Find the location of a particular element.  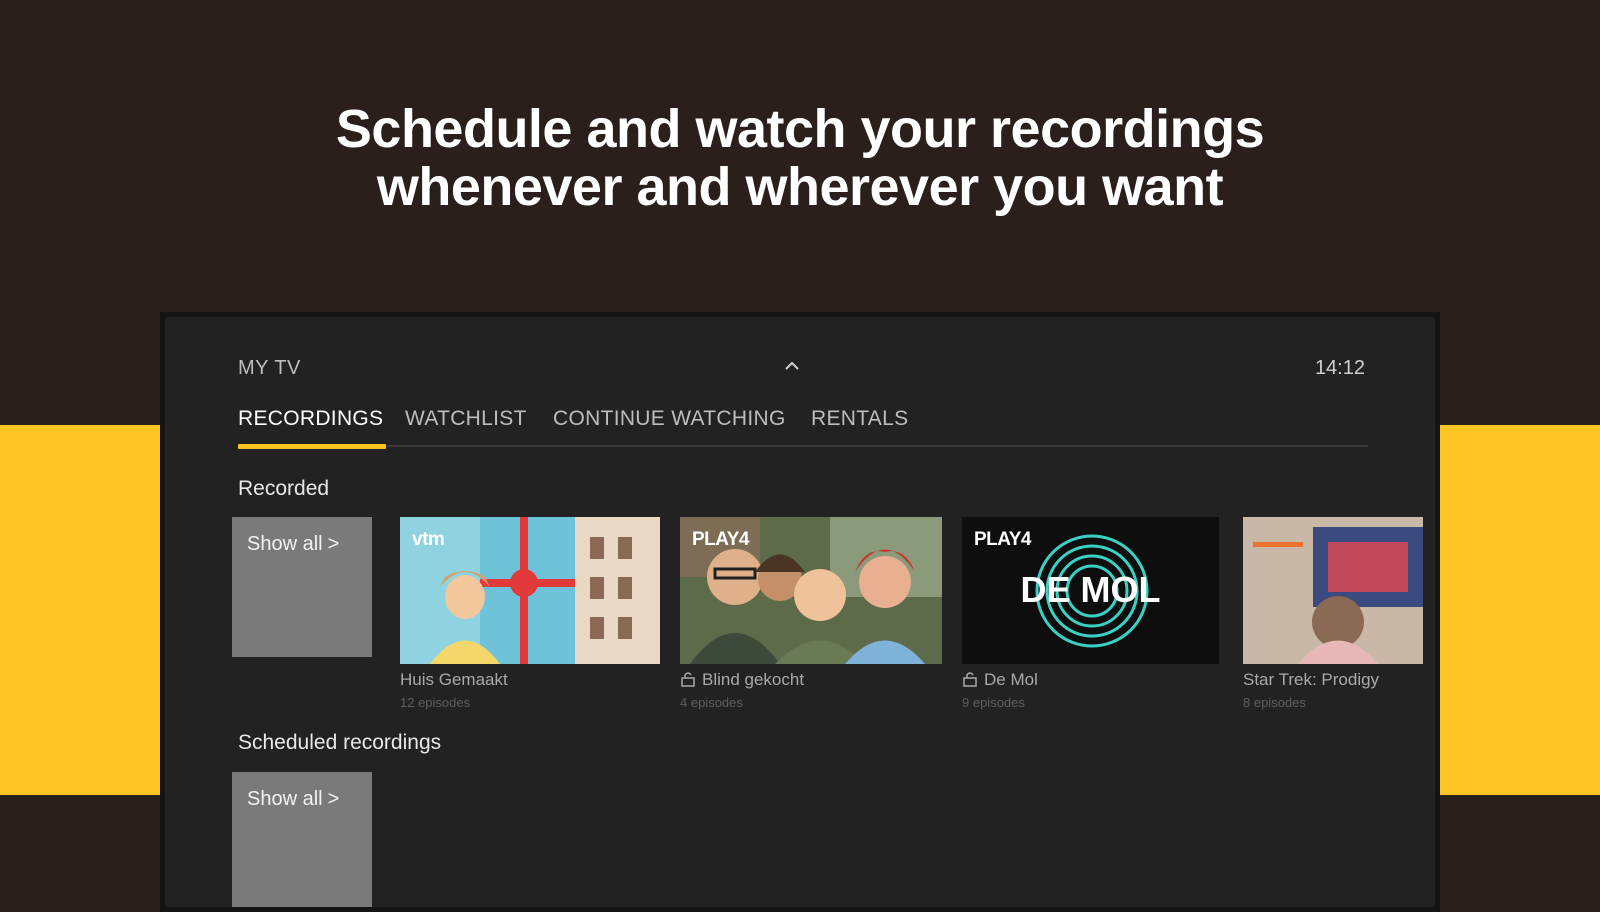

thumbnail is located at coordinates (1333, 590).